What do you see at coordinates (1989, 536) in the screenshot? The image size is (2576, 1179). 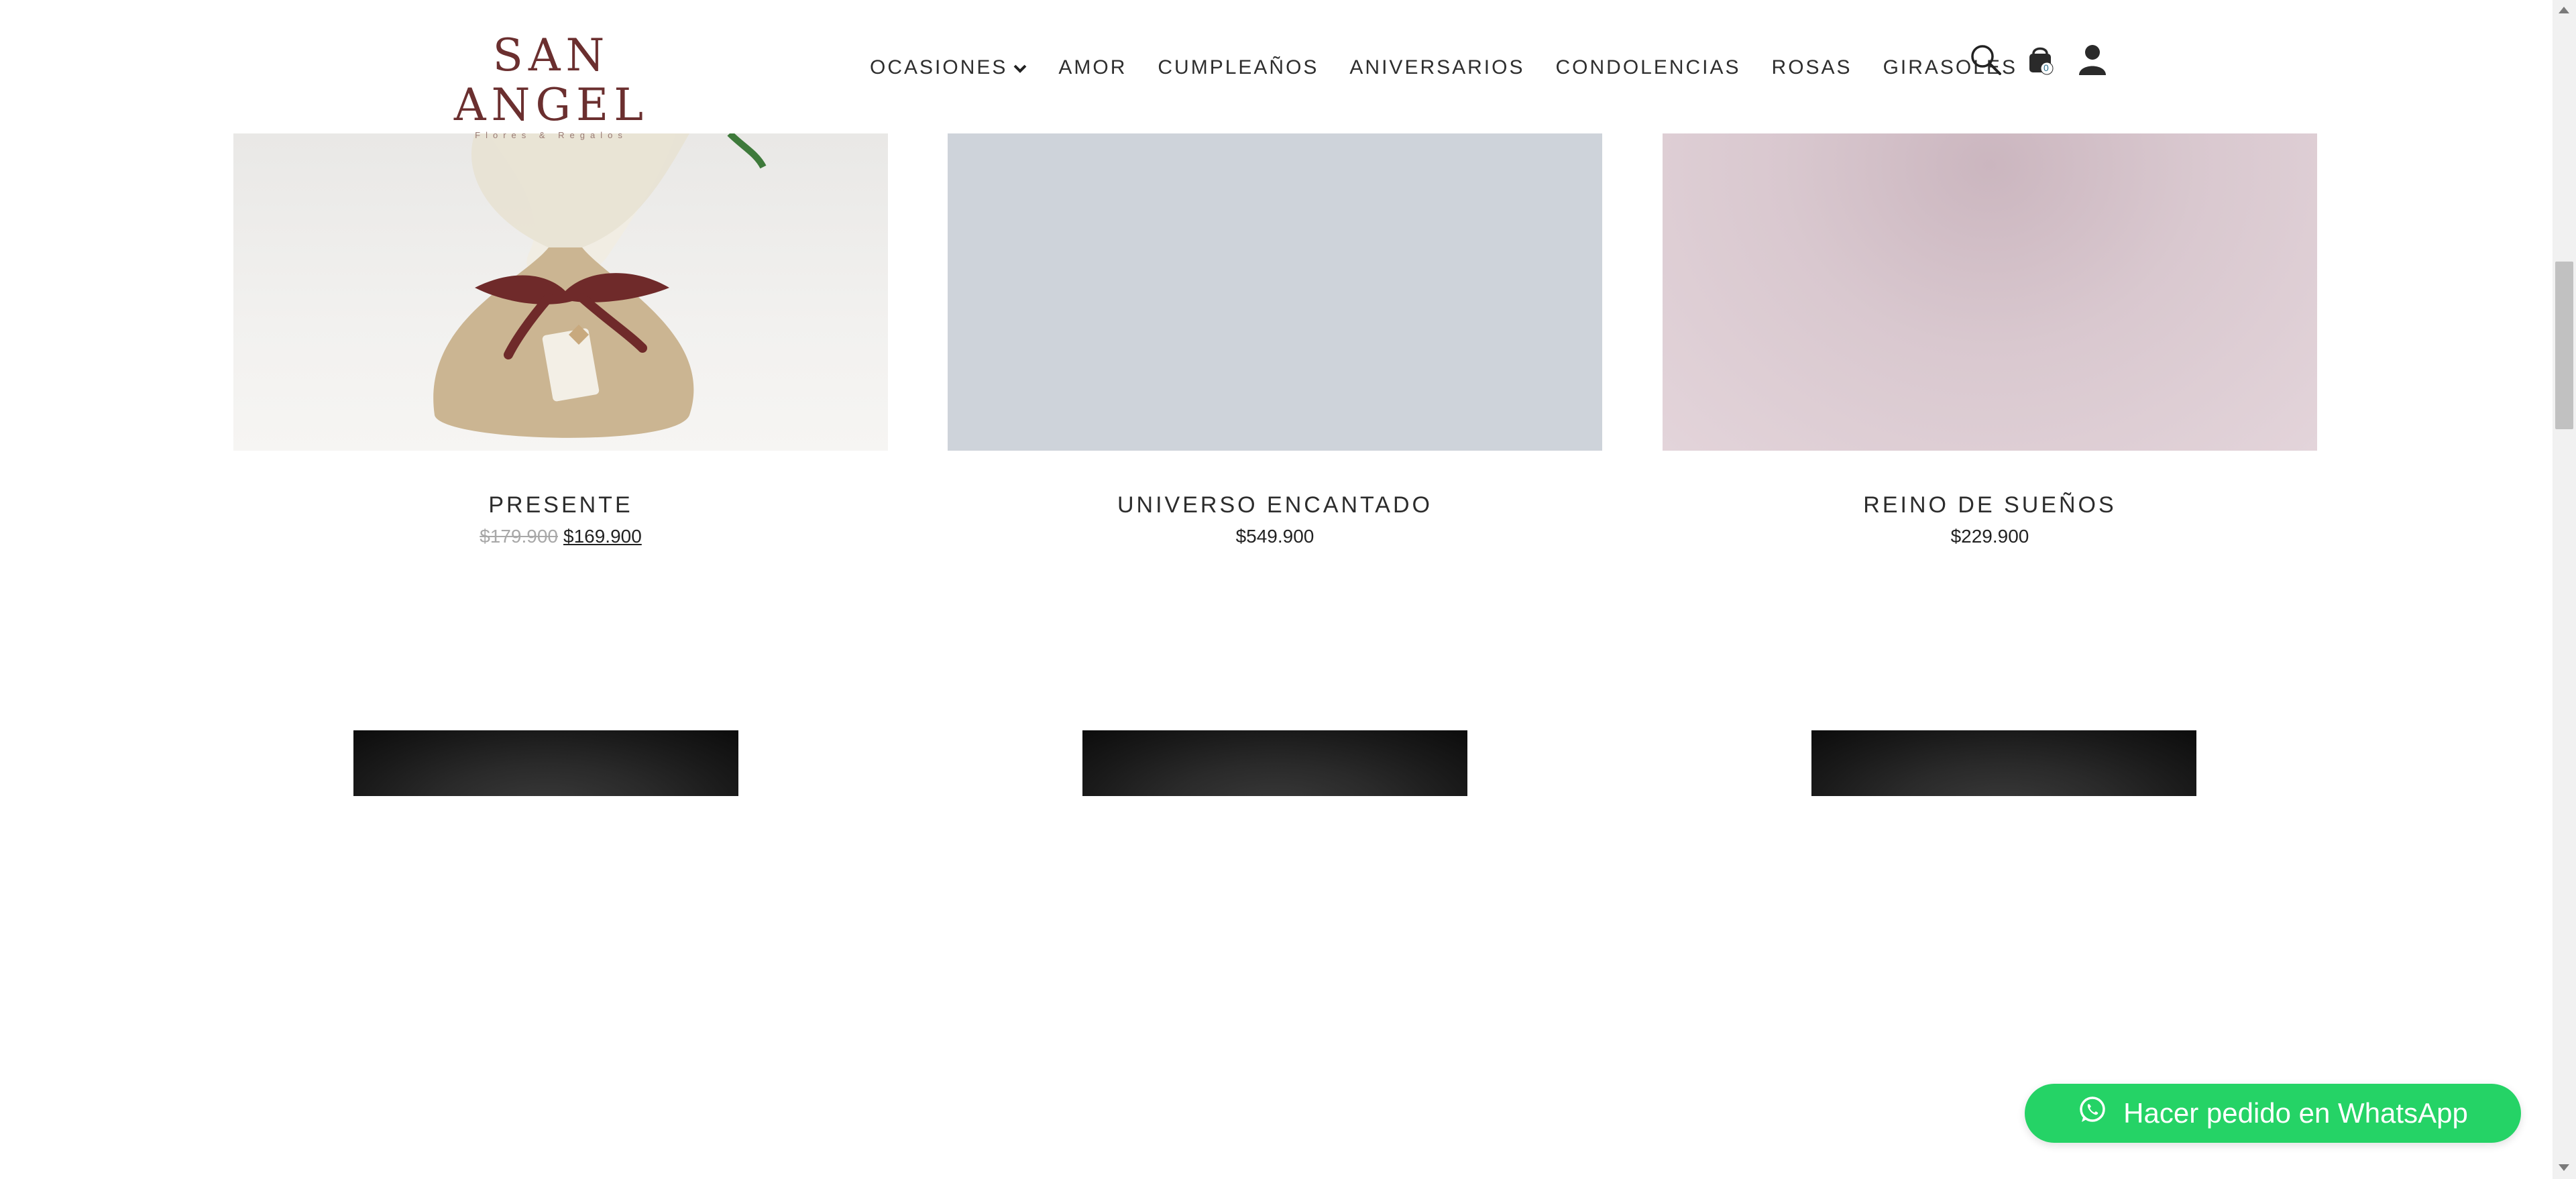 I see `product-price: $229.900` at bounding box center [1989, 536].